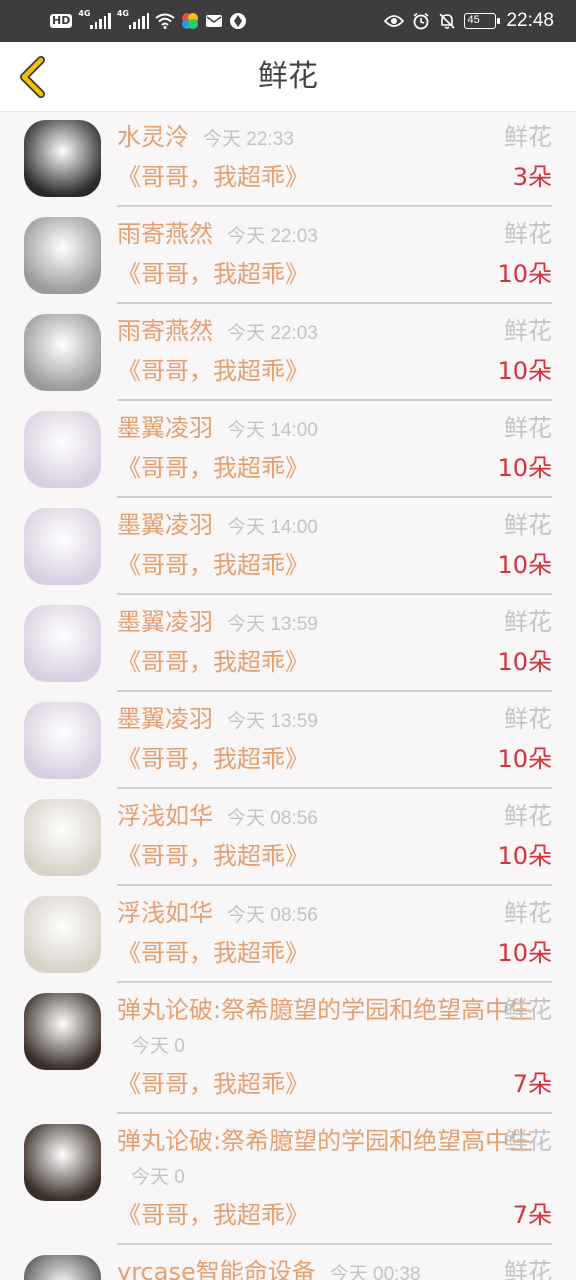  I want to click on record-header: 雨寄燕然 今天 22:03 鲜花, so click(334, 332).